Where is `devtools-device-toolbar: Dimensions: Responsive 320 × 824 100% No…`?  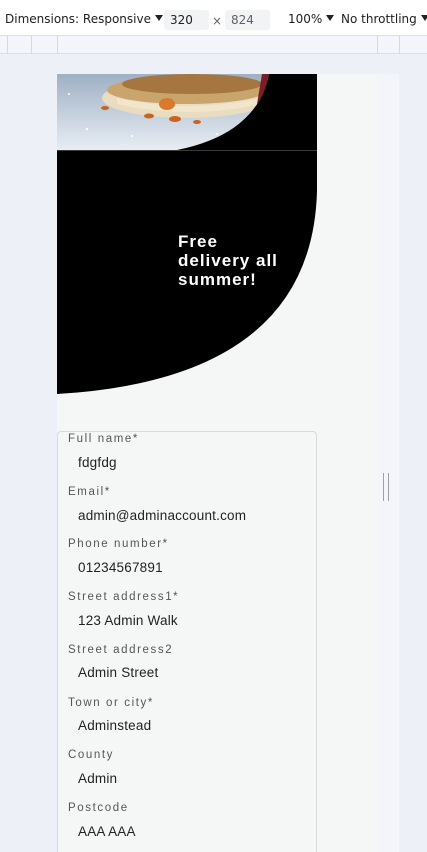
devtools-device-toolbar: Dimensions: Responsive 320 × 824 100% No… is located at coordinates (213, 18).